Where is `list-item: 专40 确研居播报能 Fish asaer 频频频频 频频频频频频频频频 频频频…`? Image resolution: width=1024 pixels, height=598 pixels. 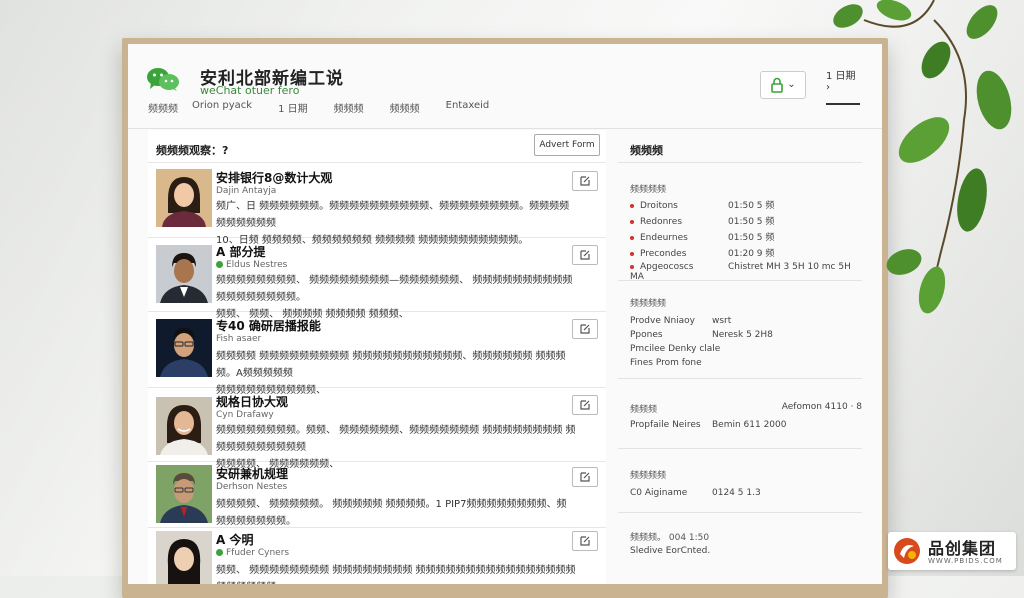 list-item: 专40 确研居播报能 Fish asaer 频频频频 频频频频频频频频频 频频频… is located at coordinates (377, 353).